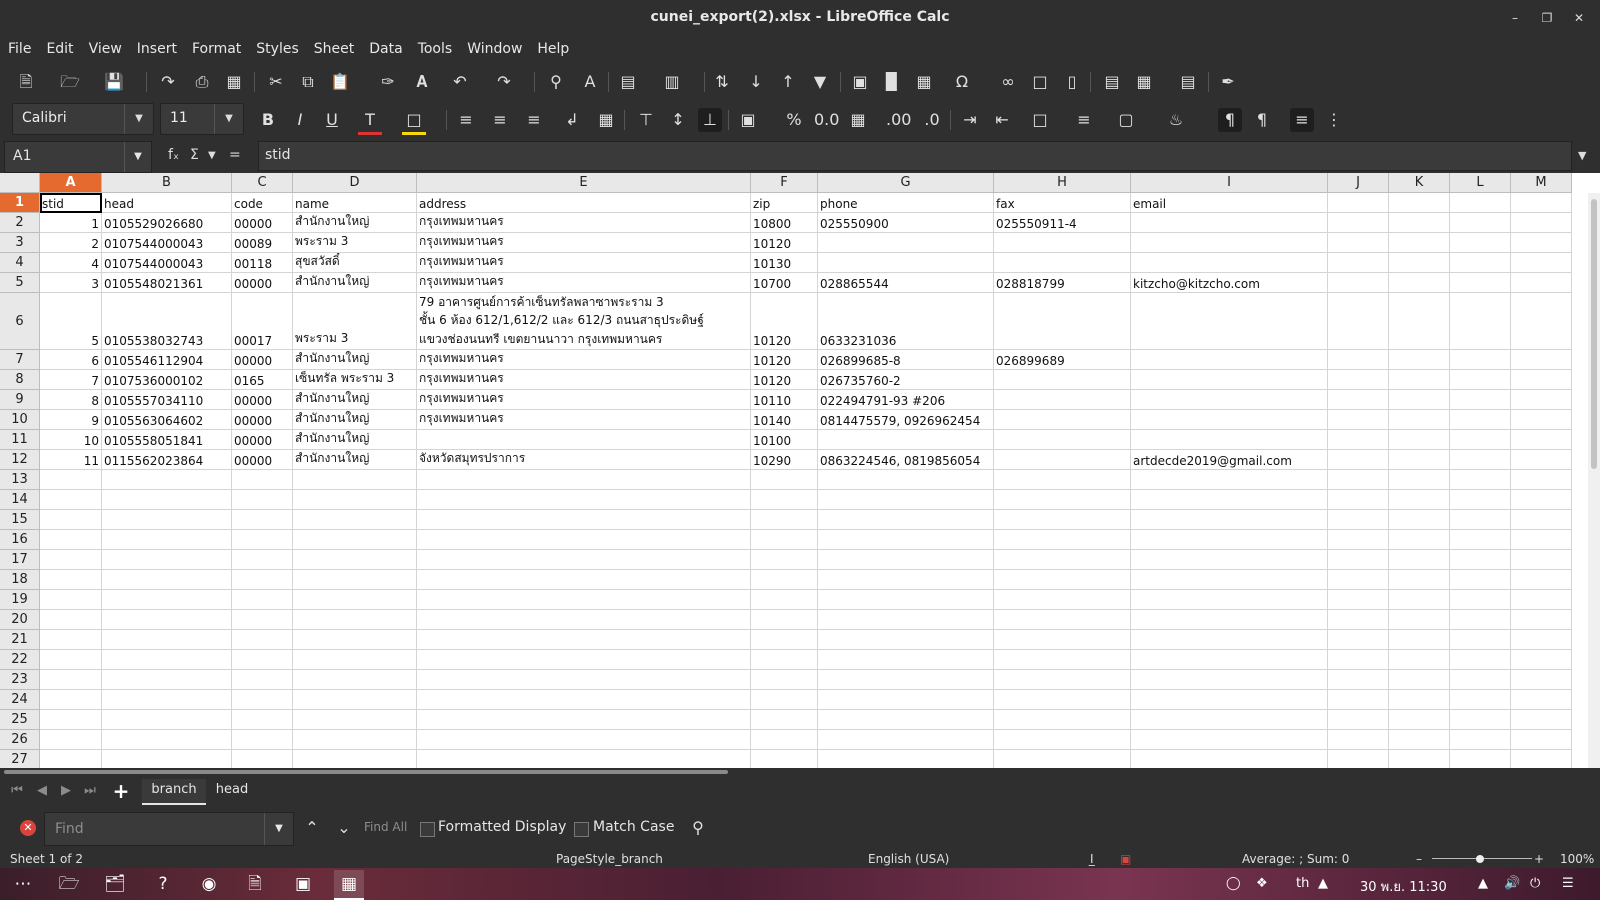  Describe the element at coordinates (1358, 283) in the screenshot. I see `cell-j5` at that location.